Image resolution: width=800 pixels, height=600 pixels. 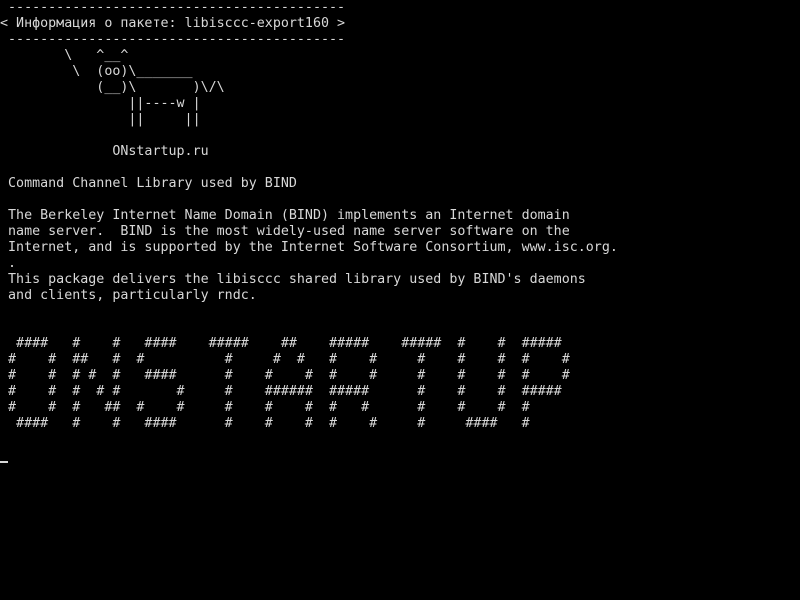 What do you see at coordinates (100, 119) in the screenshot?
I see `cow-art-line: || ||` at bounding box center [100, 119].